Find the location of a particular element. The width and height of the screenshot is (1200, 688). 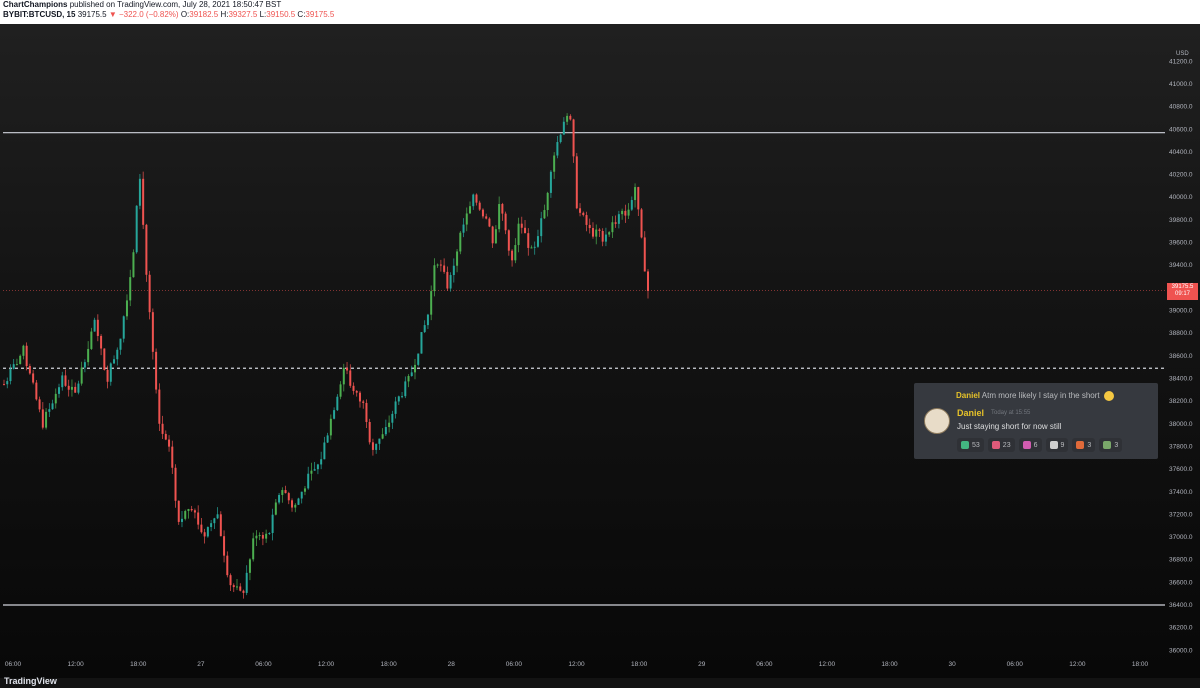

reaction-count: 53 is located at coordinates (976, 445).